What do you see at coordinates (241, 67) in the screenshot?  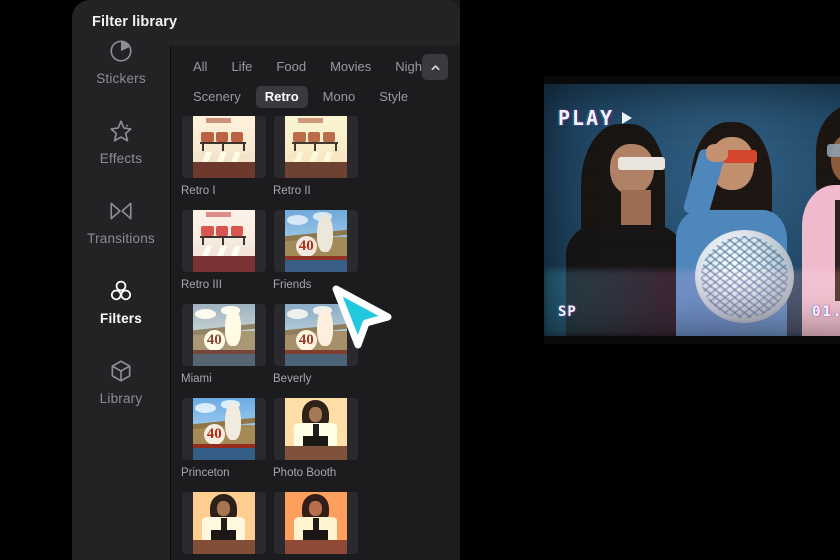 I see `filter-tab-life: Life` at bounding box center [241, 67].